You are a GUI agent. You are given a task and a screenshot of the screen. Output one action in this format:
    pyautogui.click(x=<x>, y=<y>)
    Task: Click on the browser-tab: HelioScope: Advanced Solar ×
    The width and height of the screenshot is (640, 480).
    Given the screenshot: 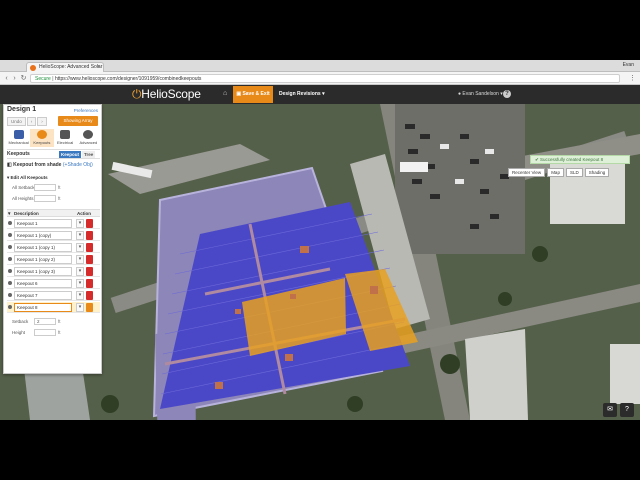 What is the action you would take?
    pyautogui.click(x=65, y=67)
    